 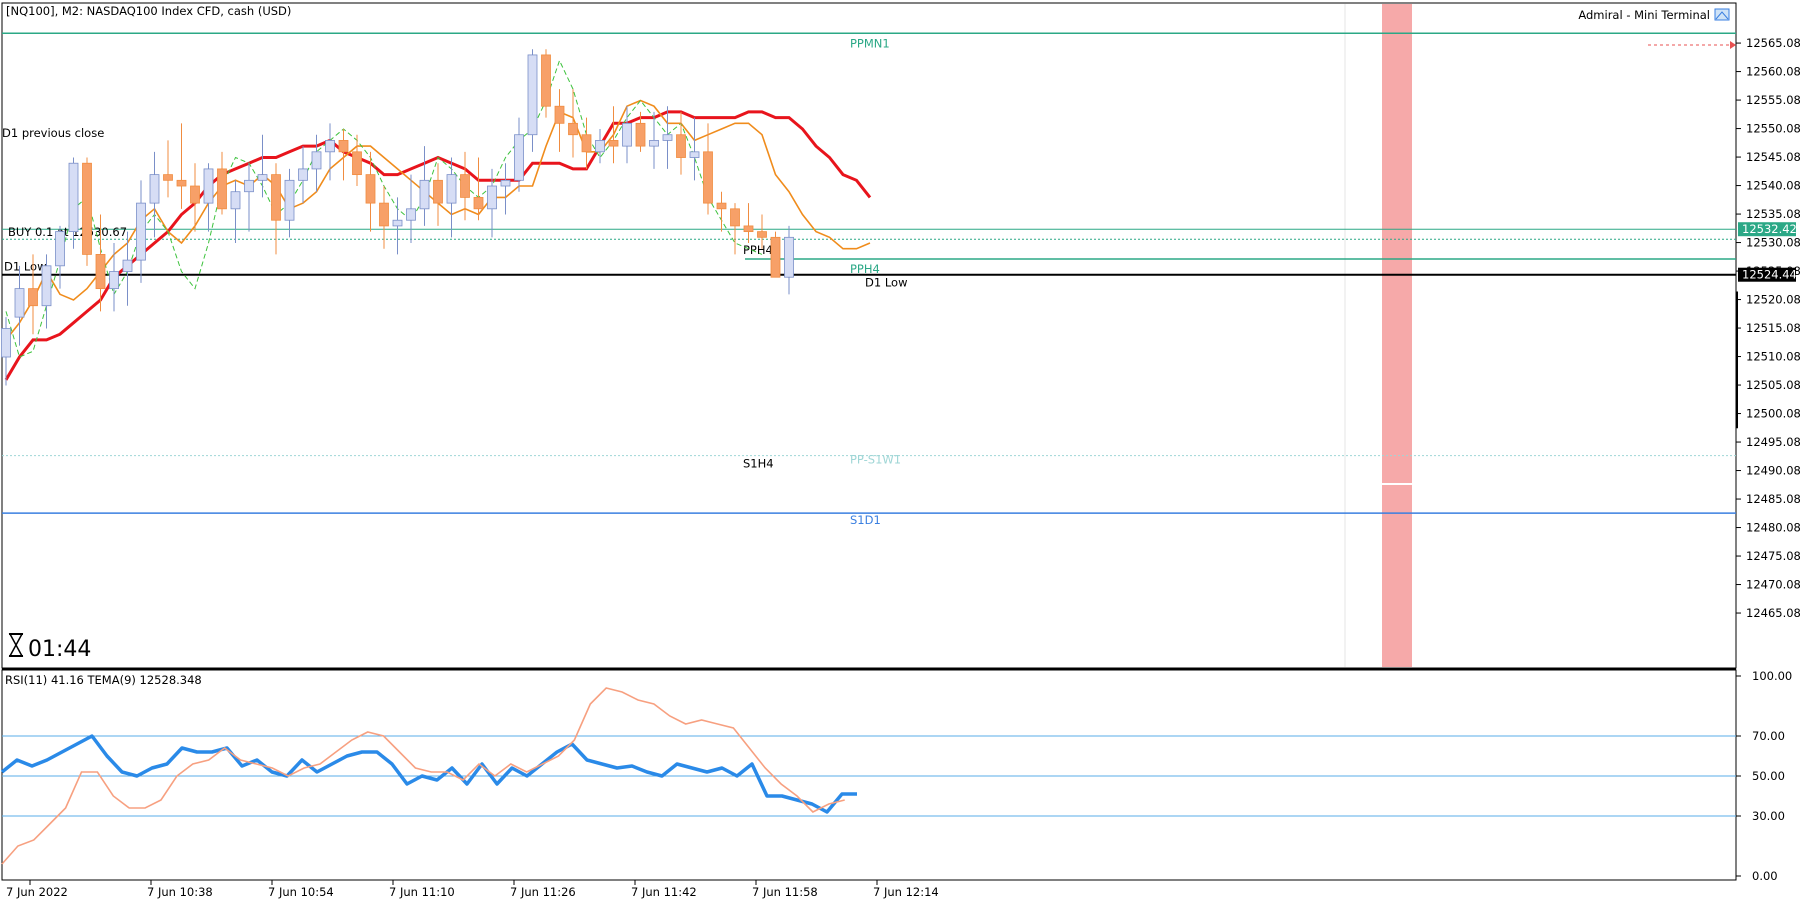 What do you see at coordinates (758, 250) in the screenshot?
I see `pph4-label-left: PPH4` at bounding box center [758, 250].